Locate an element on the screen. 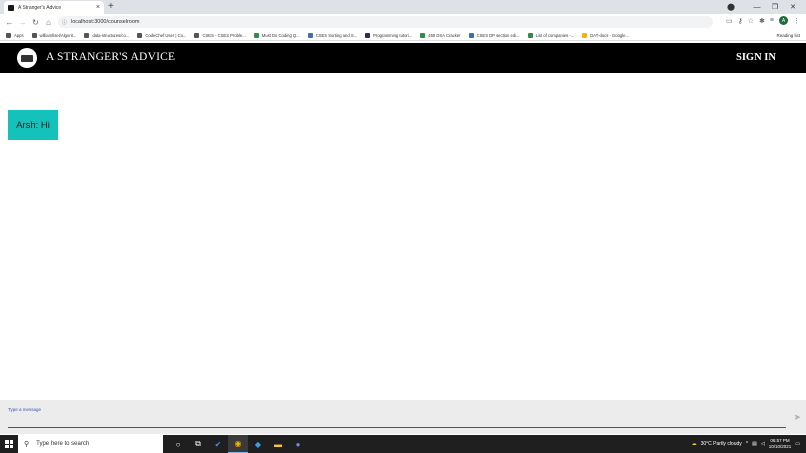 This screenshot has width=806, height=453. clock: 06:57 PM 10/10/2021 is located at coordinates (780, 444).